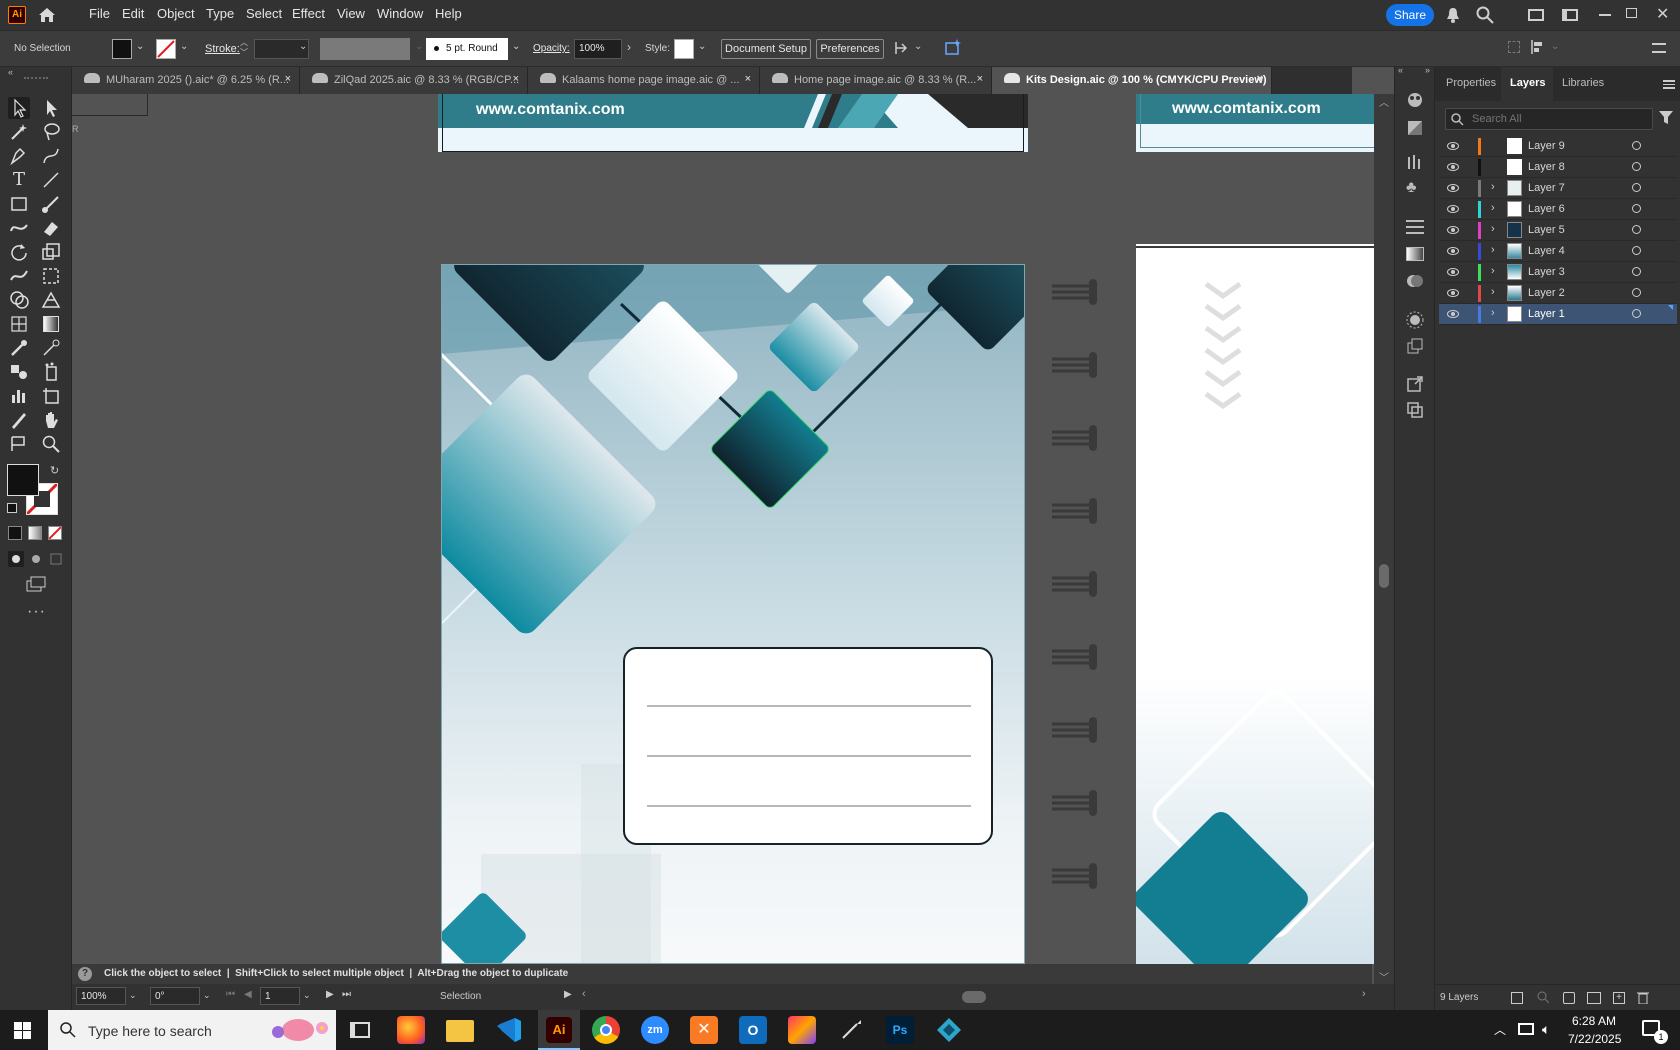 The width and height of the screenshot is (1680, 1050). I want to click on layer-row: › Layer 6, so click(1558, 209).